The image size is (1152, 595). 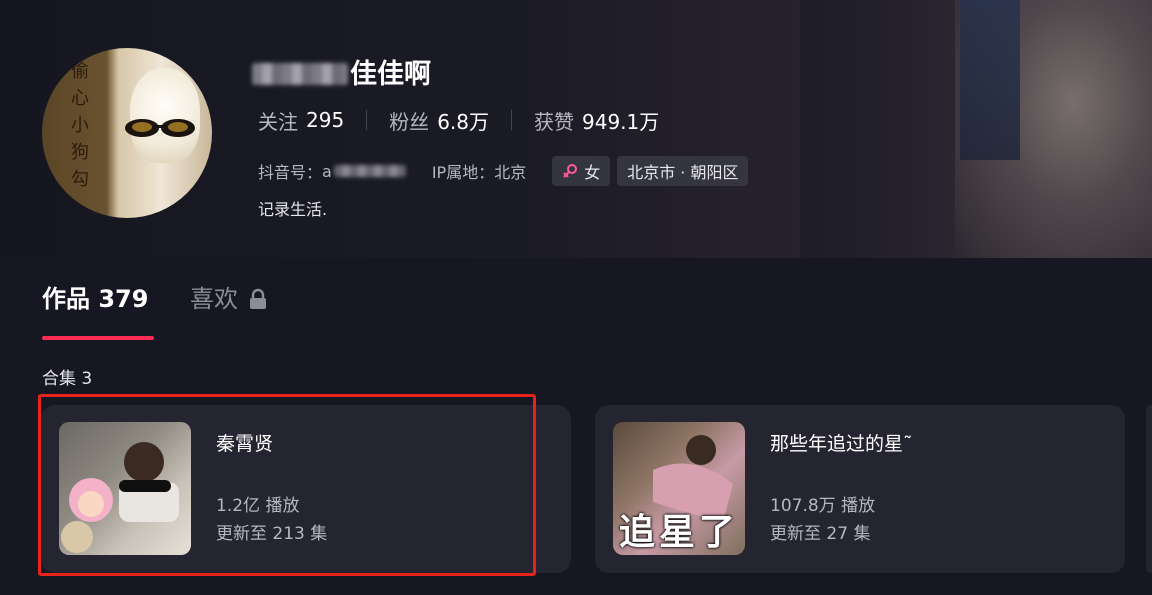 I want to click on collection-card: 追星了 那些年追过的星˜ 107.8万 播放 更新至 27 集, so click(x=860, y=489).